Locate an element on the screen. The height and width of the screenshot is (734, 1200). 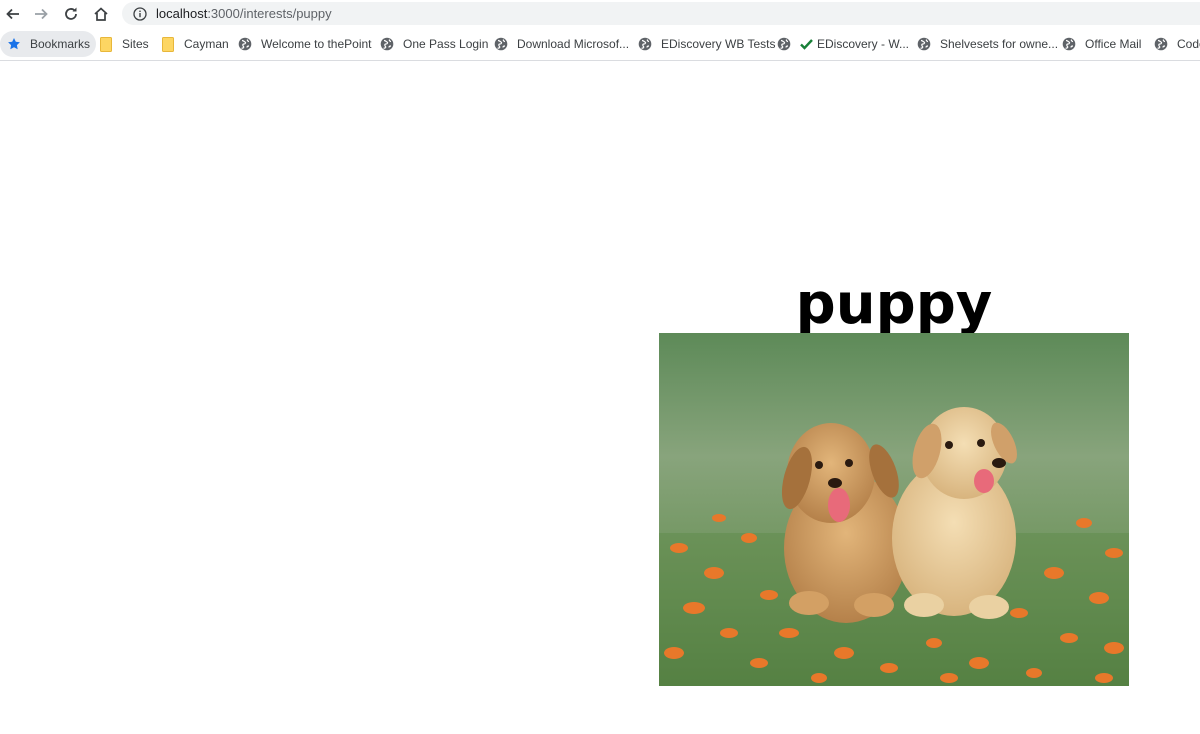
bookmark-label: Cayman is located at coordinates (206, 44).